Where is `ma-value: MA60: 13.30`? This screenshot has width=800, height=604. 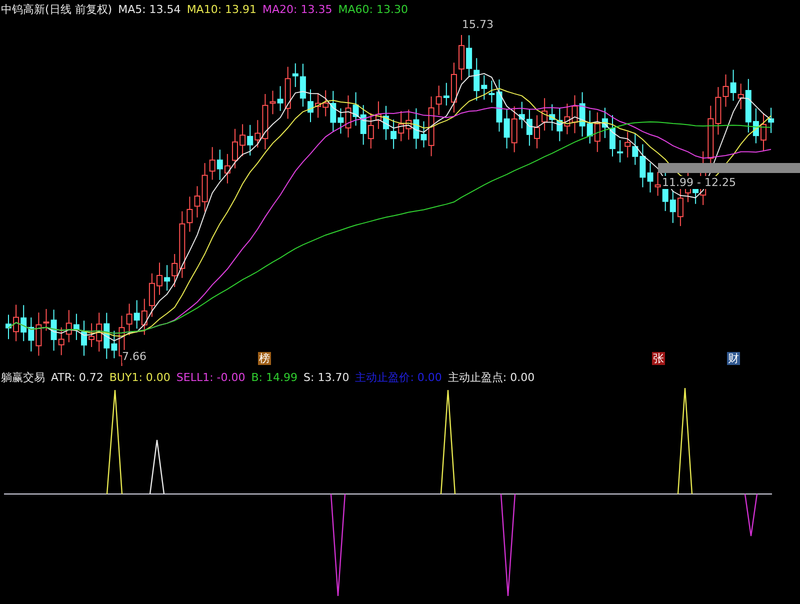 ma-value: MA60: 13.30 is located at coordinates (373, 9).